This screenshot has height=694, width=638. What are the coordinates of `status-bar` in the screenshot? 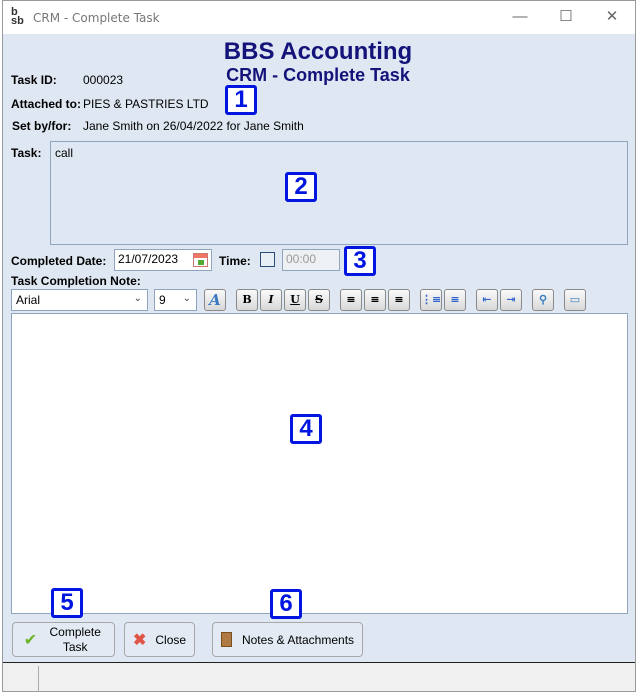 It's located at (319, 677).